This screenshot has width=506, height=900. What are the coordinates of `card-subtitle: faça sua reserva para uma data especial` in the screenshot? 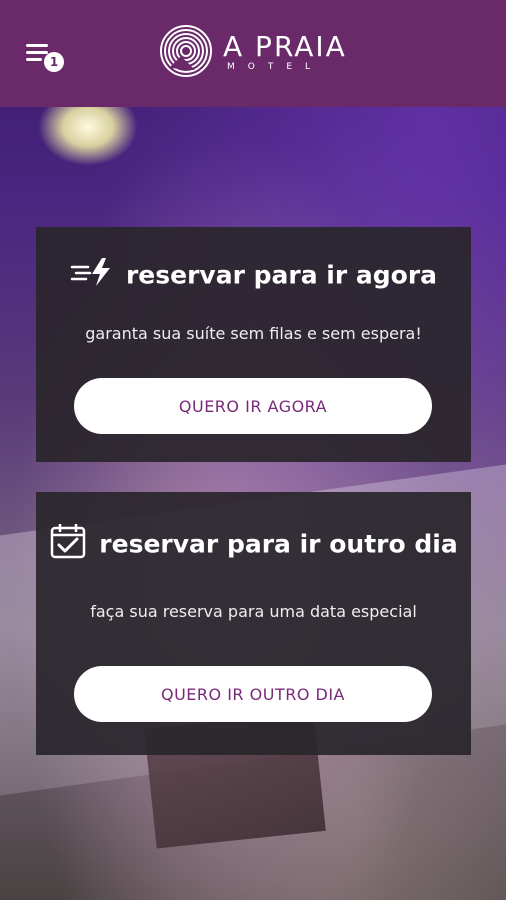 It's located at (253, 611).